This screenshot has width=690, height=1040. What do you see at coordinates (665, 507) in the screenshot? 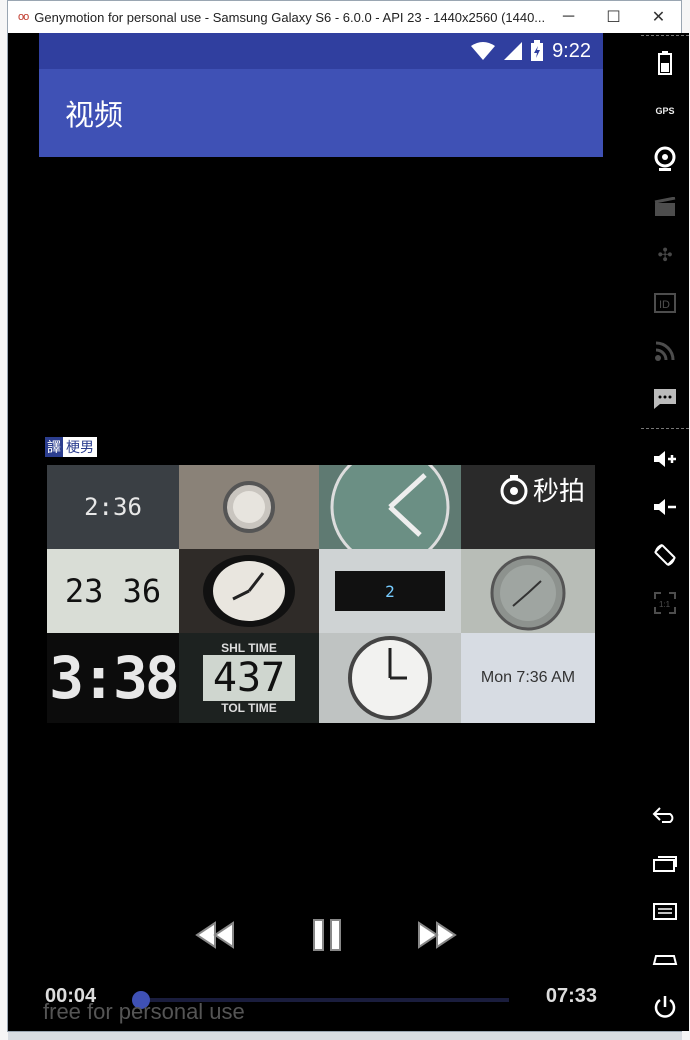
I see `volume-down-icon` at bounding box center [665, 507].